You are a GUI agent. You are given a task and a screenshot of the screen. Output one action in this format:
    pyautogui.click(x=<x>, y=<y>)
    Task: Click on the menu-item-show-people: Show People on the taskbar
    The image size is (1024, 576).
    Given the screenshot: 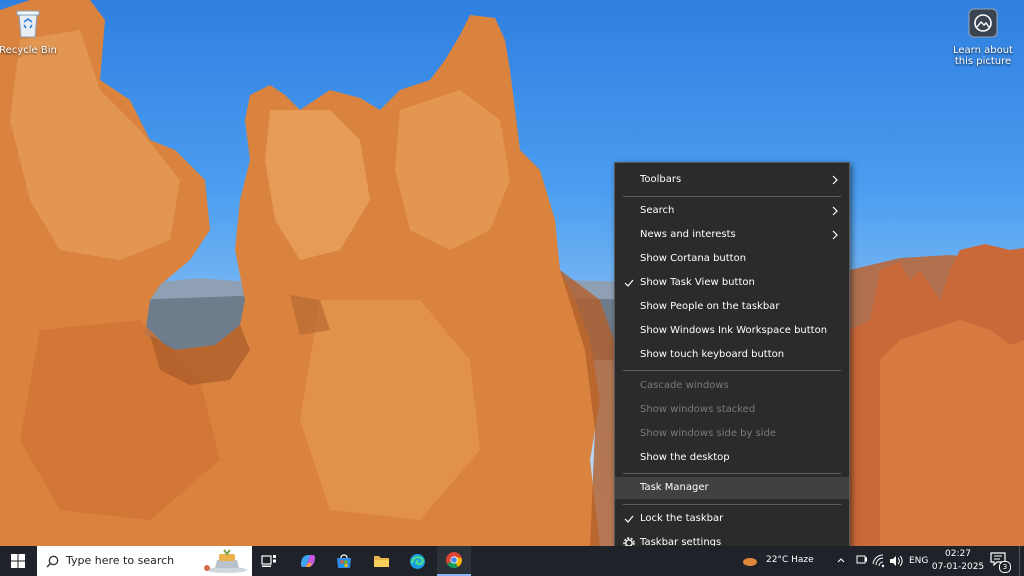 What is the action you would take?
    pyautogui.click(x=732, y=307)
    